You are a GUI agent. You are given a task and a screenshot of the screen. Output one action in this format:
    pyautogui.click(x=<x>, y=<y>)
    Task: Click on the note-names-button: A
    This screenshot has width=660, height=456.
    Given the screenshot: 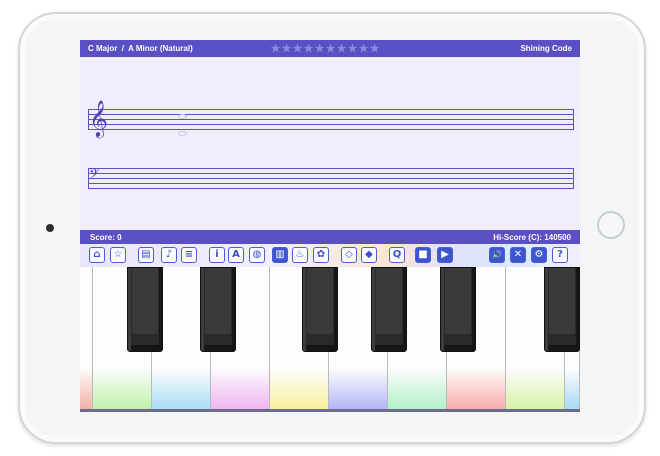 What is the action you would take?
    pyautogui.click(x=236, y=255)
    